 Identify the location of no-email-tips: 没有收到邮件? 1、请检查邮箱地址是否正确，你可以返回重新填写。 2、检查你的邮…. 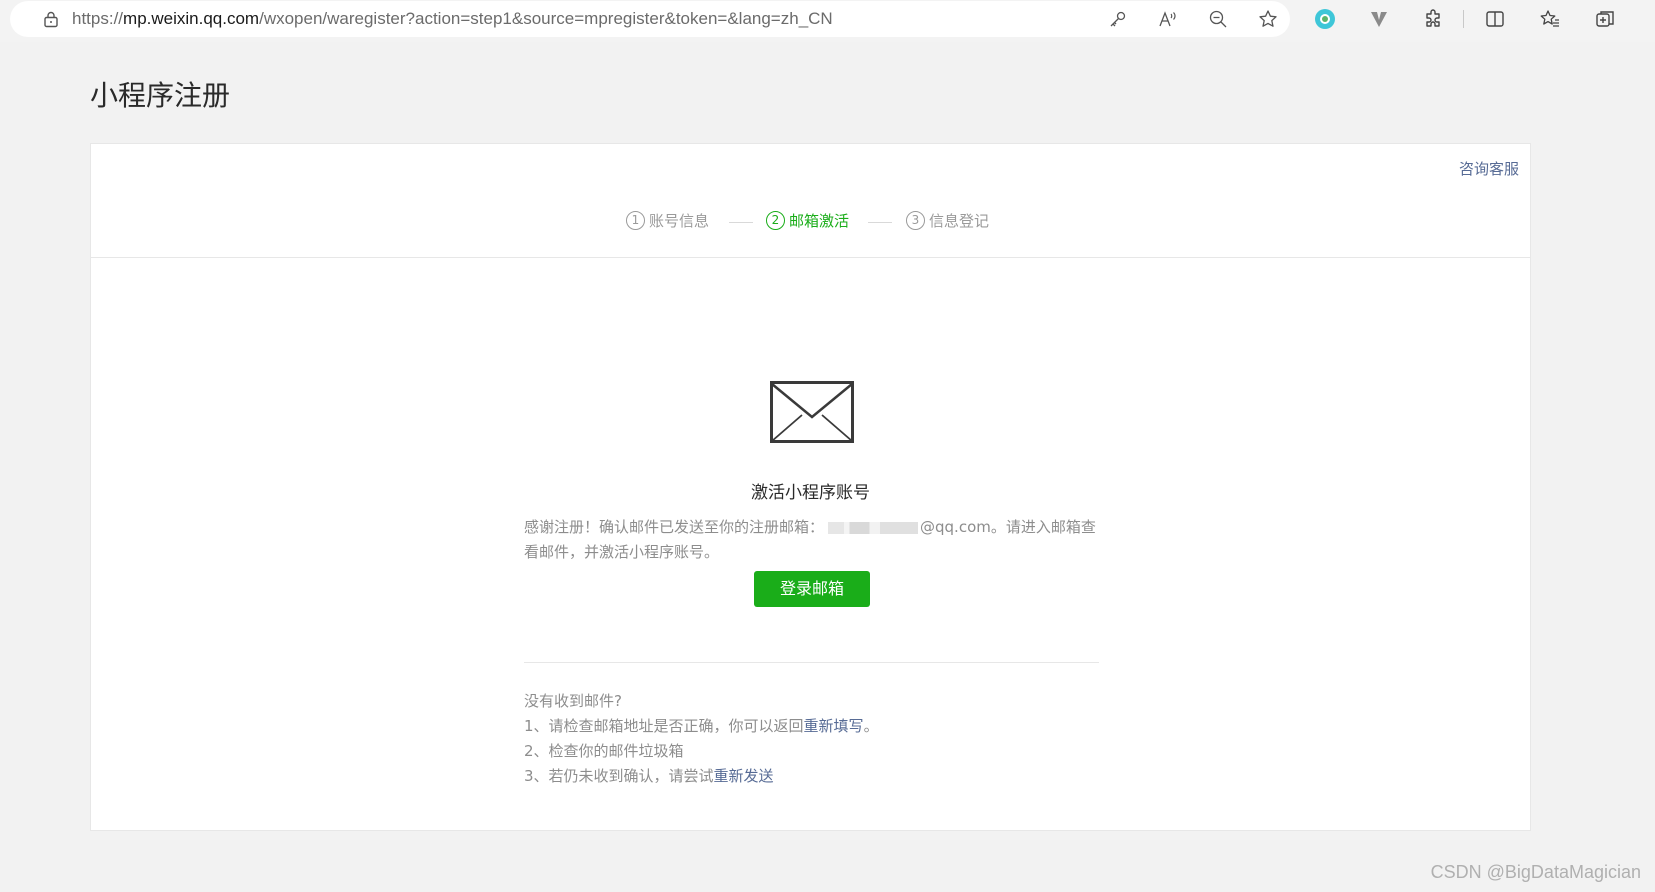
(834, 739).